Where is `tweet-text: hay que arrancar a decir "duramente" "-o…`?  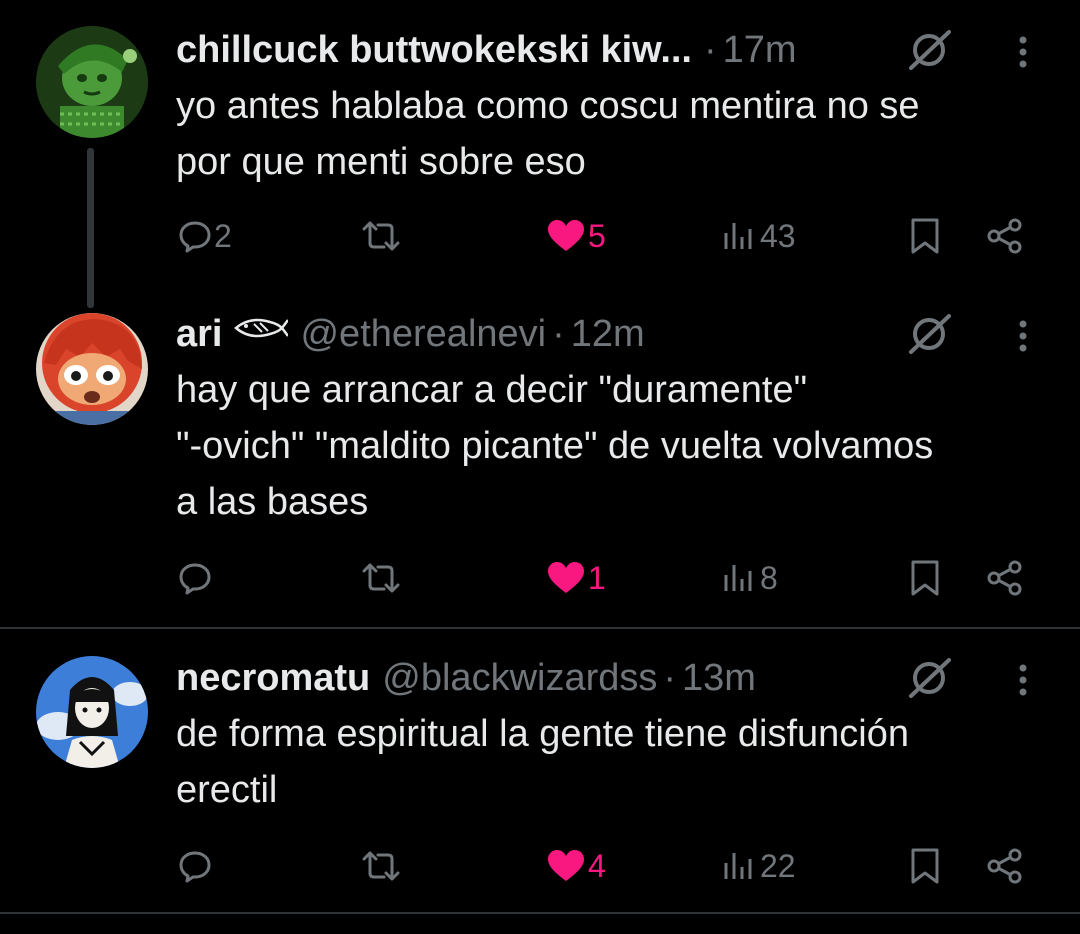 tweet-text: hay que arrancar a decir "duramente" "-o… is located at coordinates (616, 446).